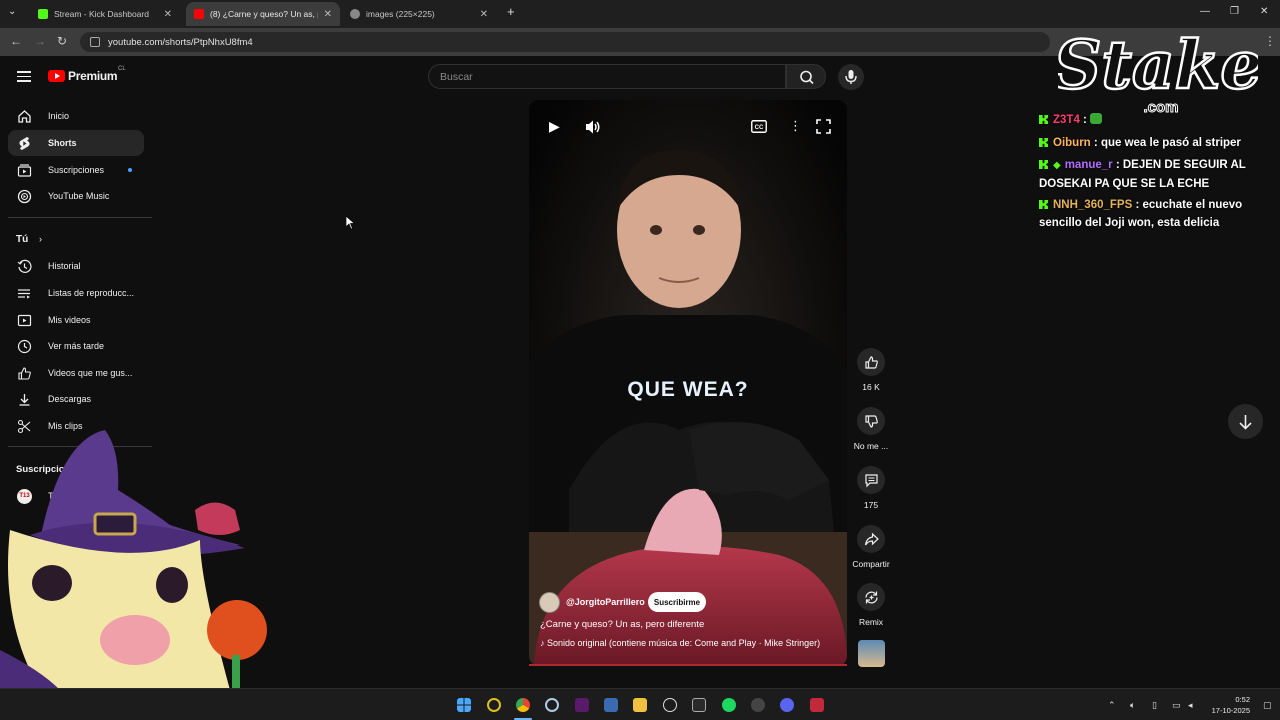 This screenshot has width=1280, height=720. Describe the element at coordinates (795, 126) in the screenshot. I see `more-options-icon: ⋮` at that location.